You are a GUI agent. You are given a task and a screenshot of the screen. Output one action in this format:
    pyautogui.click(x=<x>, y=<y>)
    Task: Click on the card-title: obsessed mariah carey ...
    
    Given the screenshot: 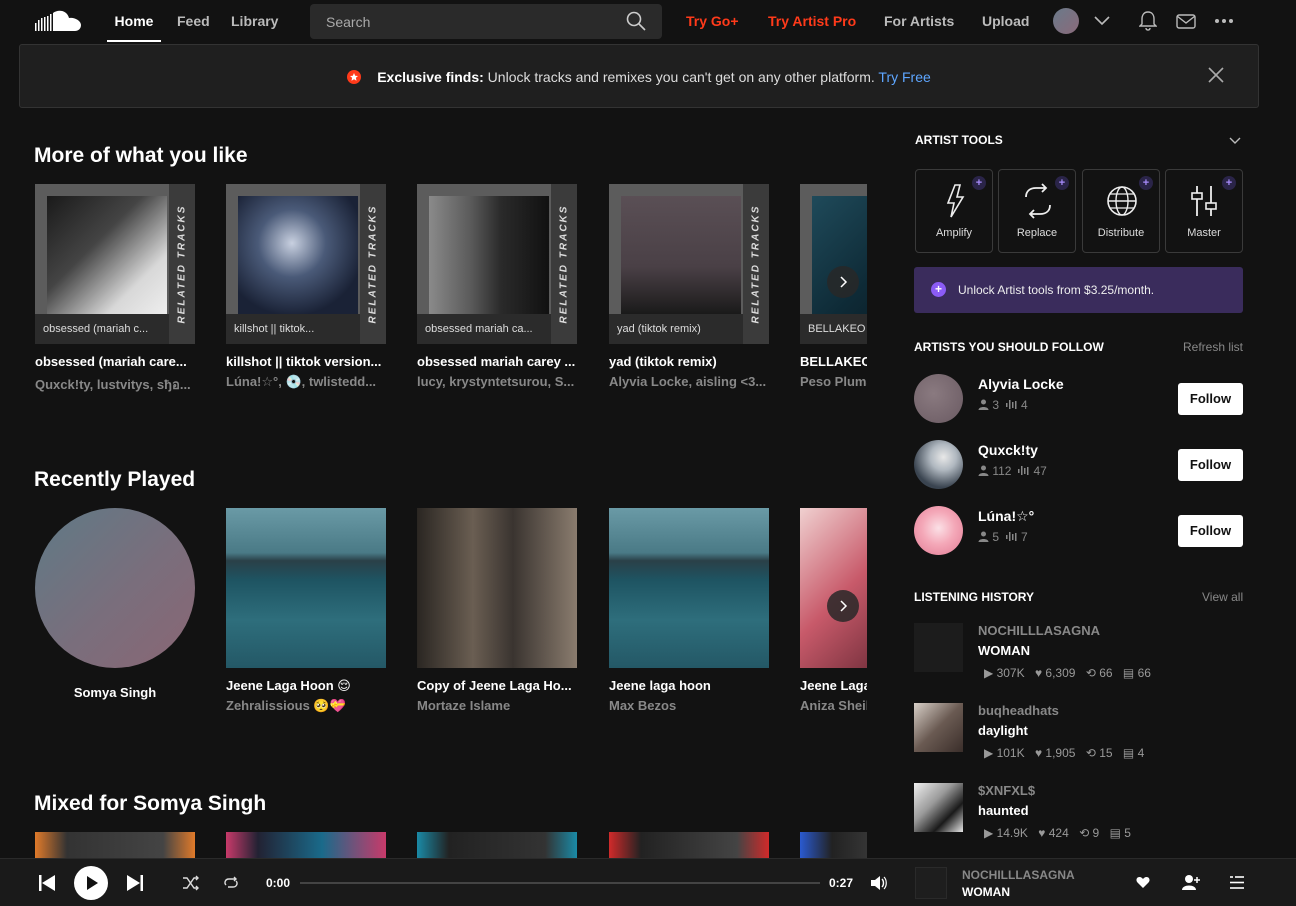 What is the action you would take?
    pyautogui.click(x=497, y=361)
    